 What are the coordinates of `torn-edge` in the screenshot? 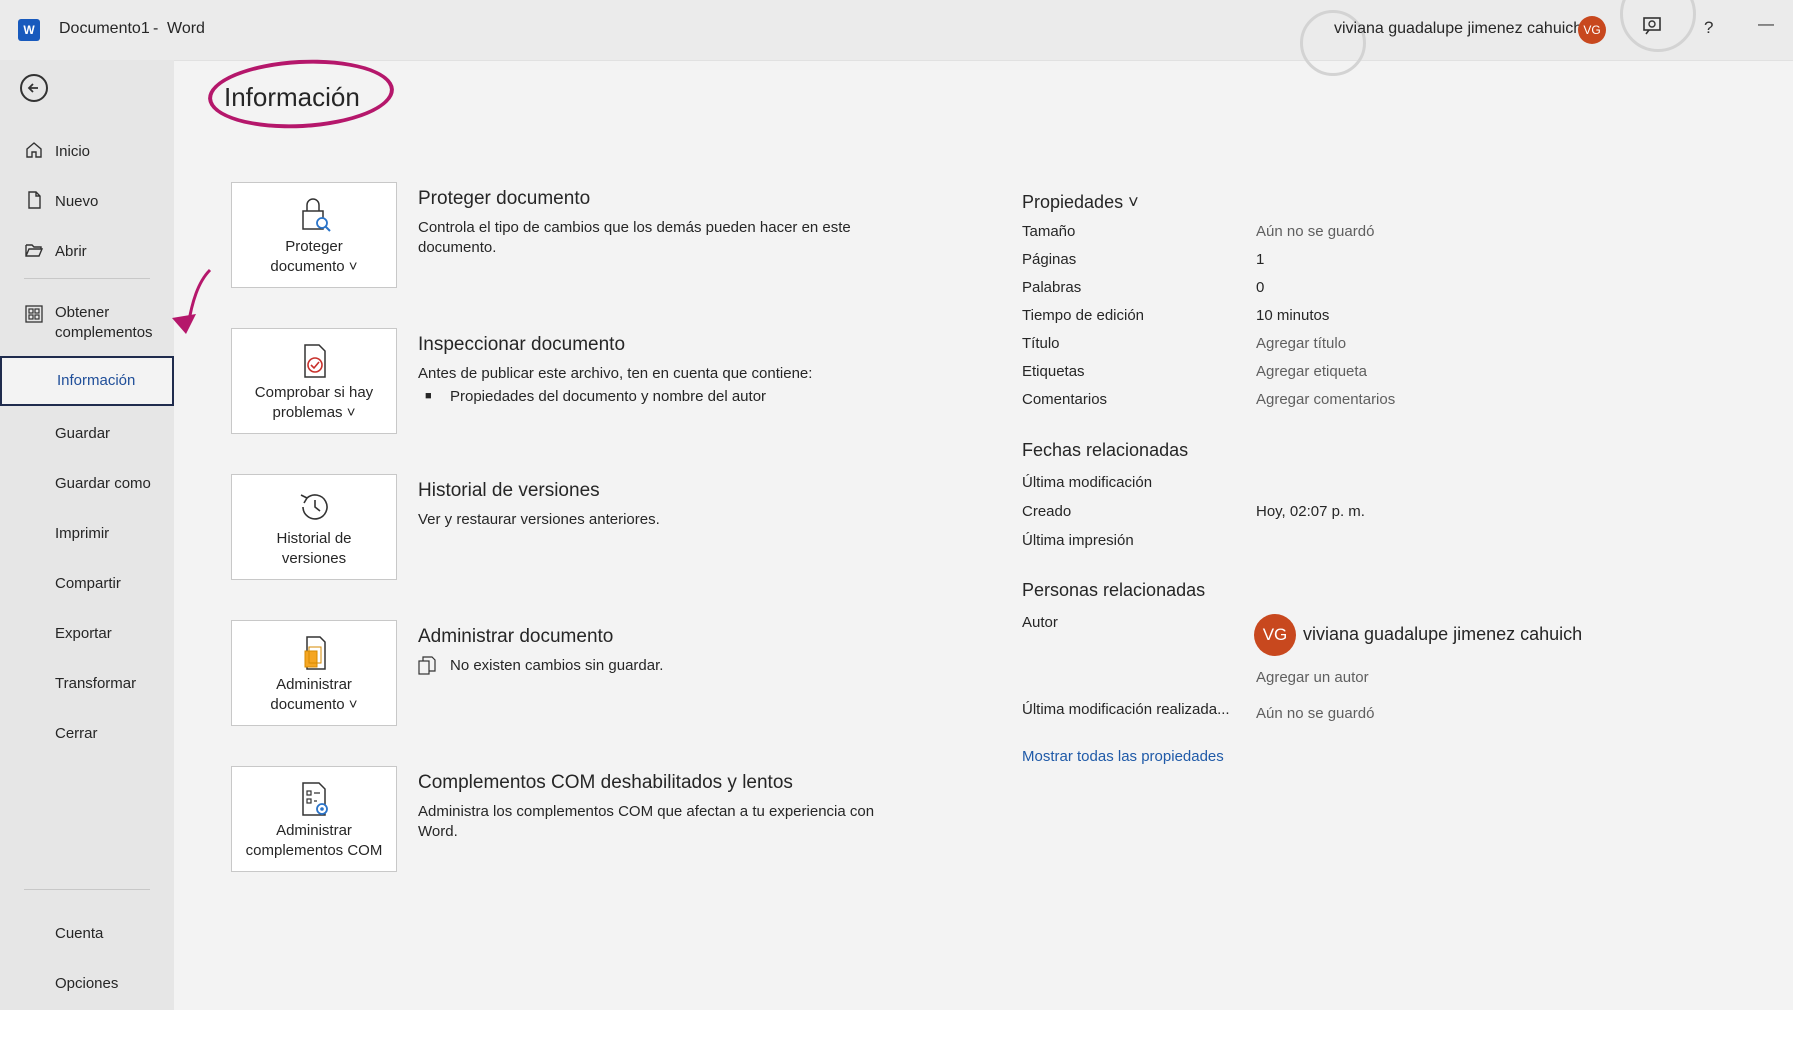 It's located at (896, 1025).